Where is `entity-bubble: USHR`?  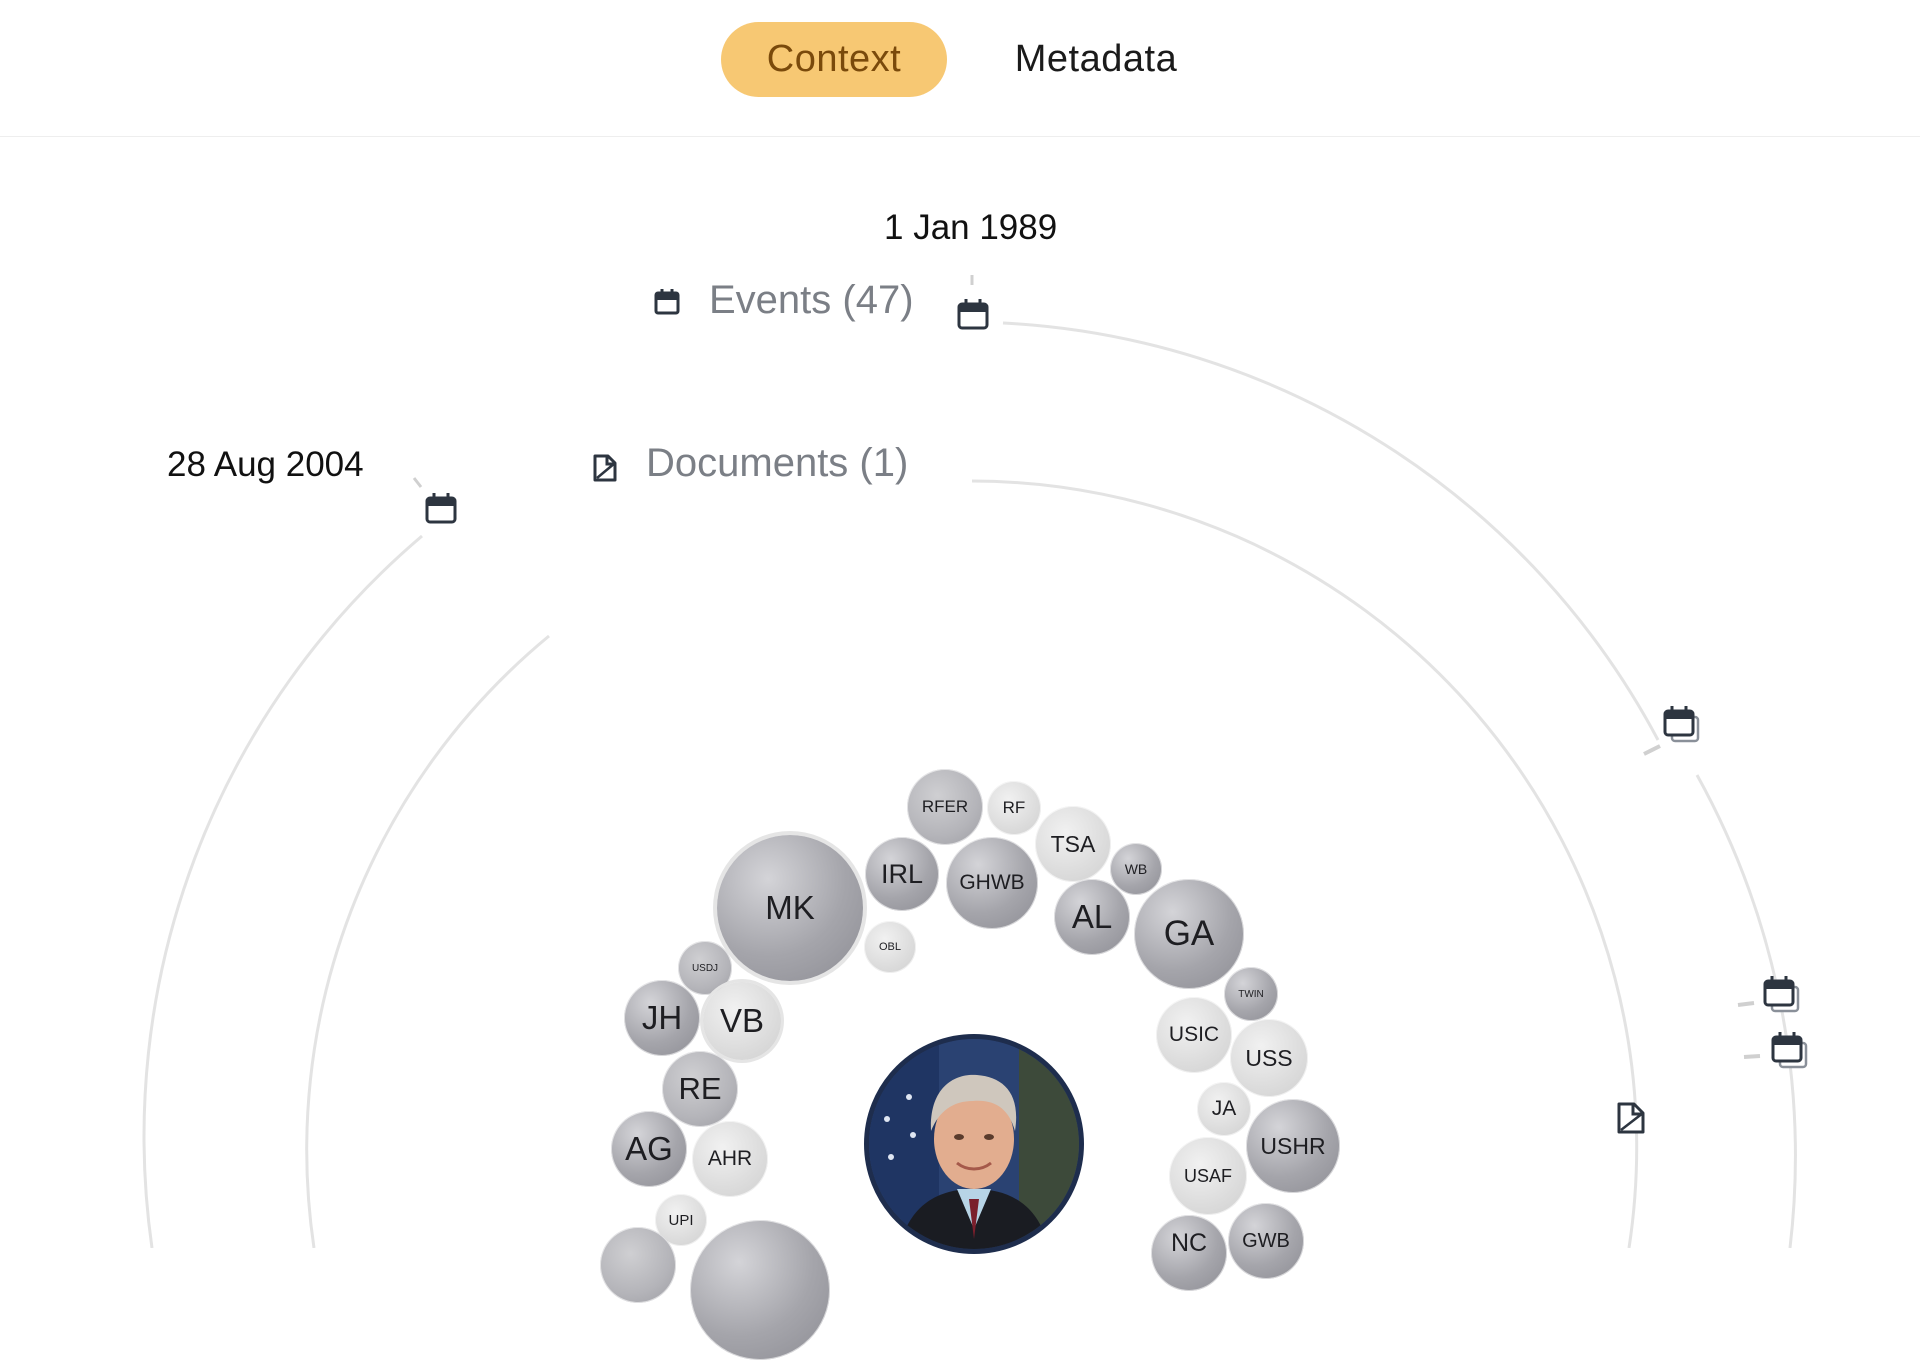
entity-bubble: USHR is located at coordinates (1293, 1146).